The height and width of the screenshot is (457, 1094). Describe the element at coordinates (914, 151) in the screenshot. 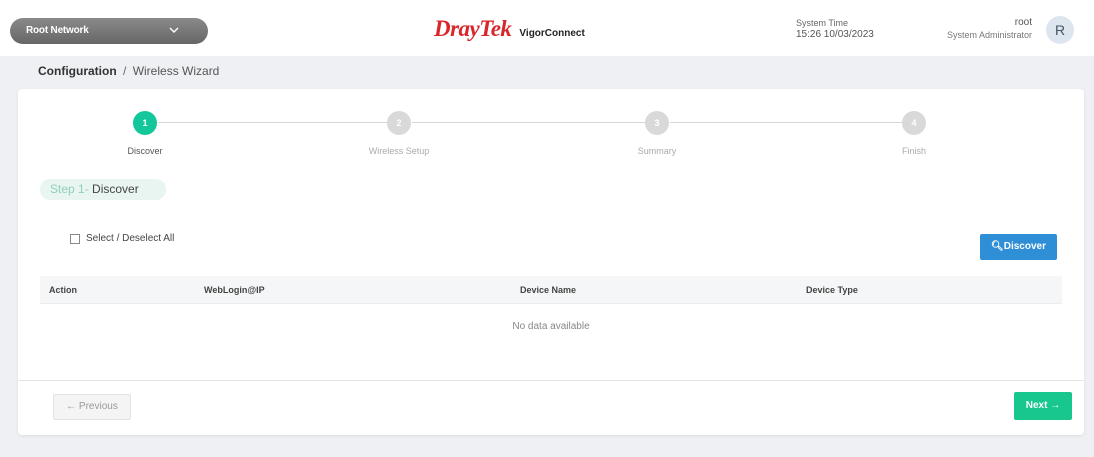

I see `step-4-label: Finish` at that location.